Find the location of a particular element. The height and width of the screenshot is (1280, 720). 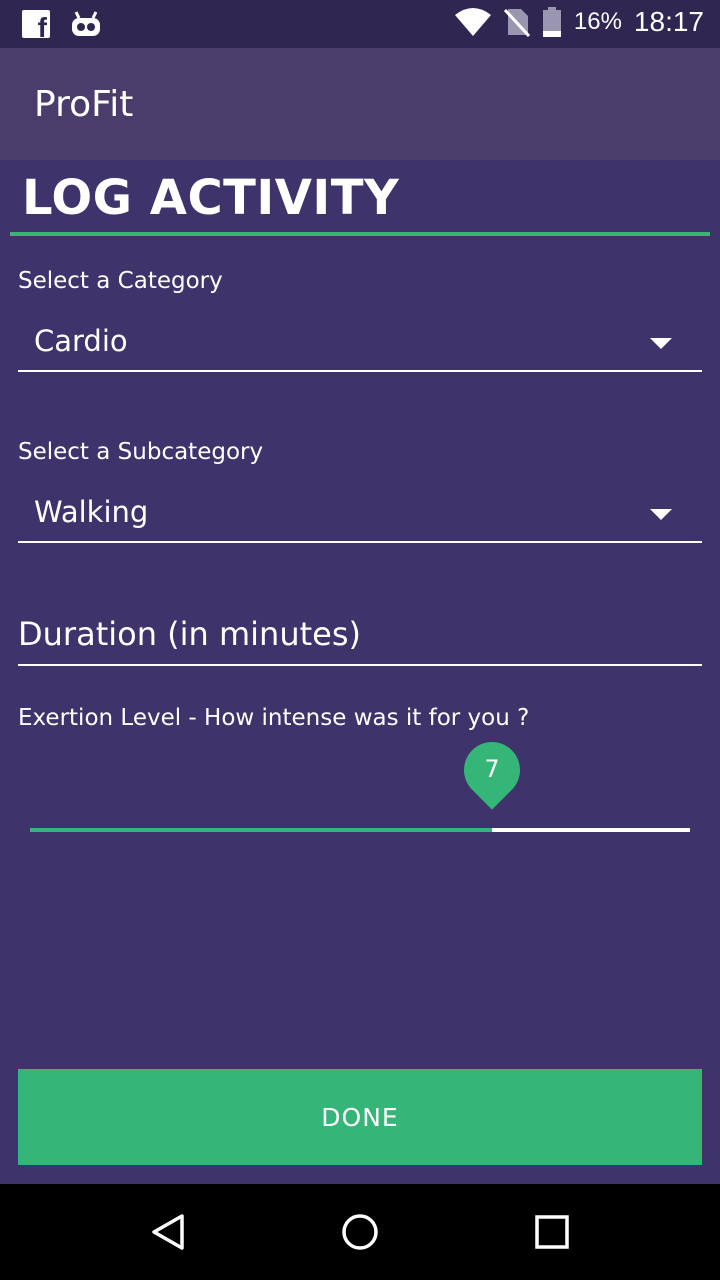

subcategory-selected-value: Walking is located at coordinates (91, 512).